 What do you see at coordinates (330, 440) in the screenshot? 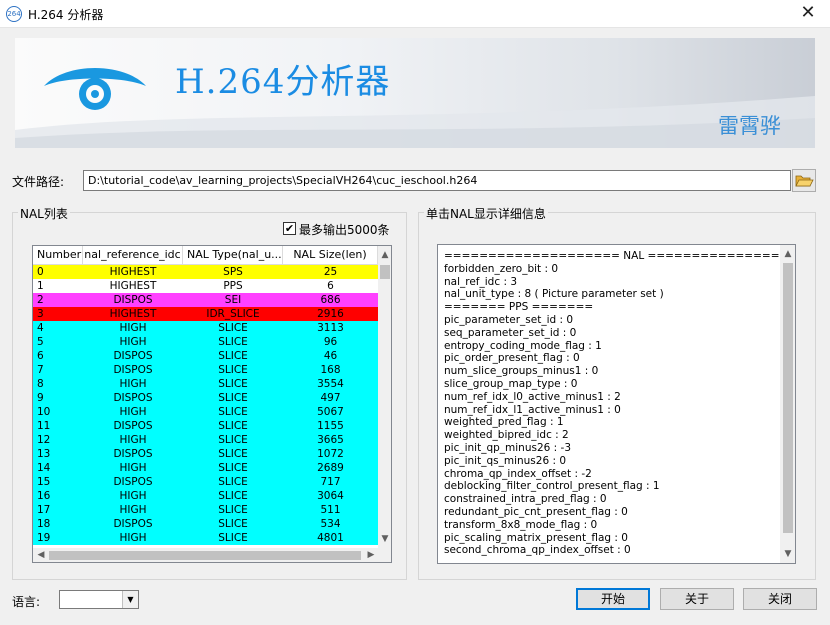
I see `cell-size: 3665` at bounding box center [330, 440].